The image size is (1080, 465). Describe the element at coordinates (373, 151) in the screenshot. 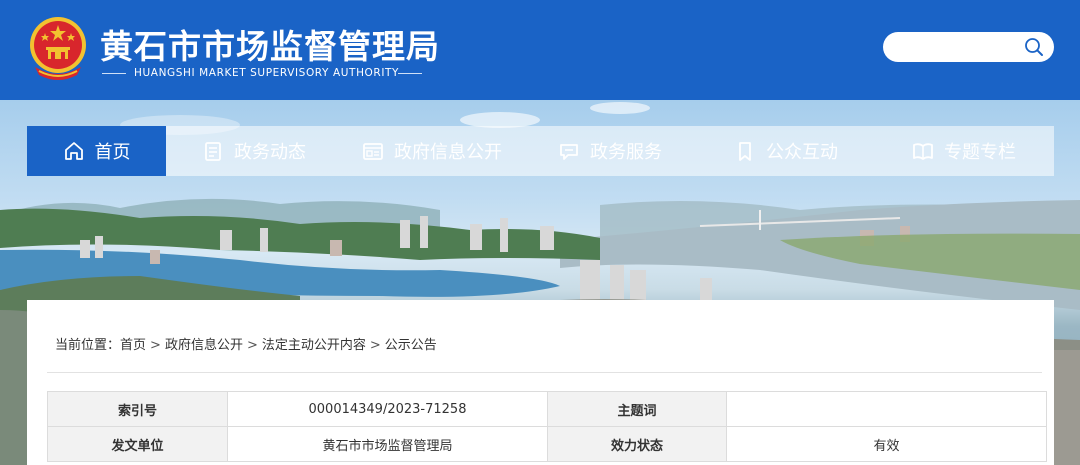

I see `info-disclosure-icon` at that location.